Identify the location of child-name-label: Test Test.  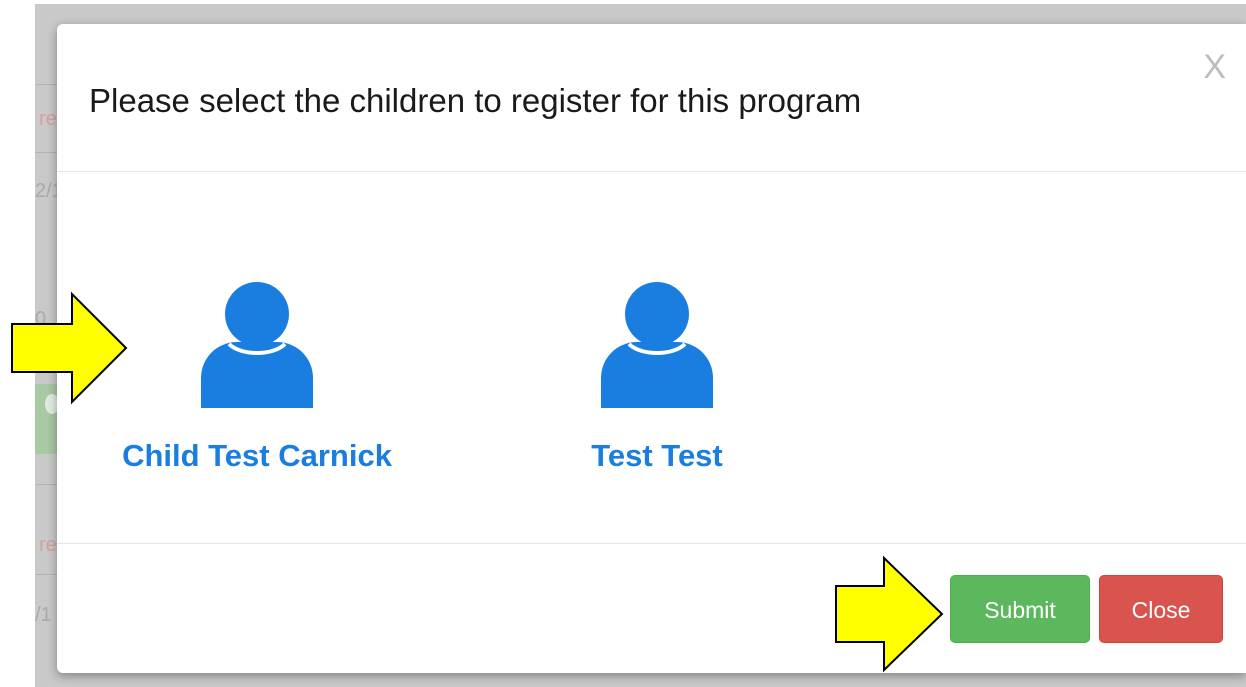
(657, 455).